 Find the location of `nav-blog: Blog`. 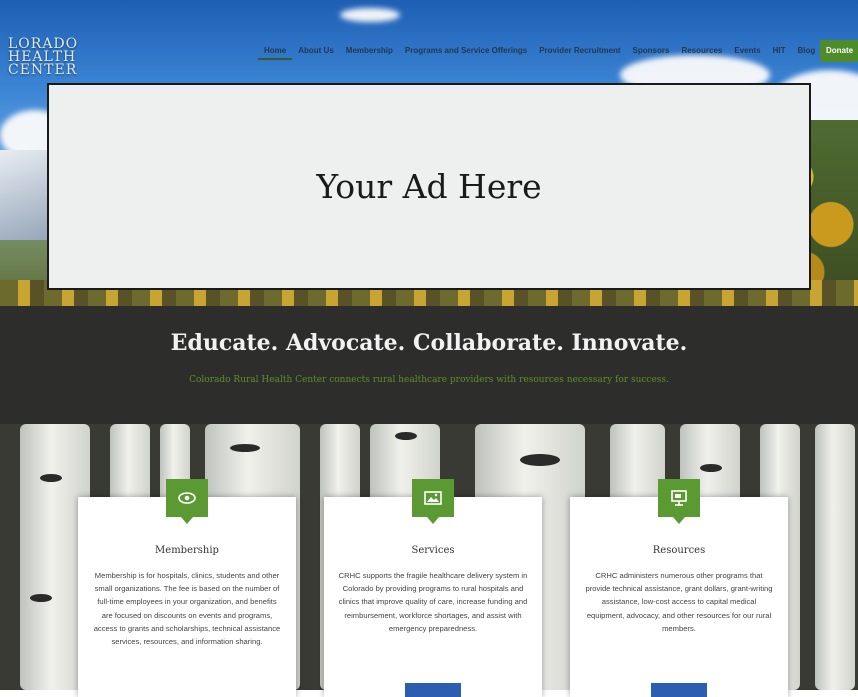

nav-blog: Blog is located at coordinates (807, 53).